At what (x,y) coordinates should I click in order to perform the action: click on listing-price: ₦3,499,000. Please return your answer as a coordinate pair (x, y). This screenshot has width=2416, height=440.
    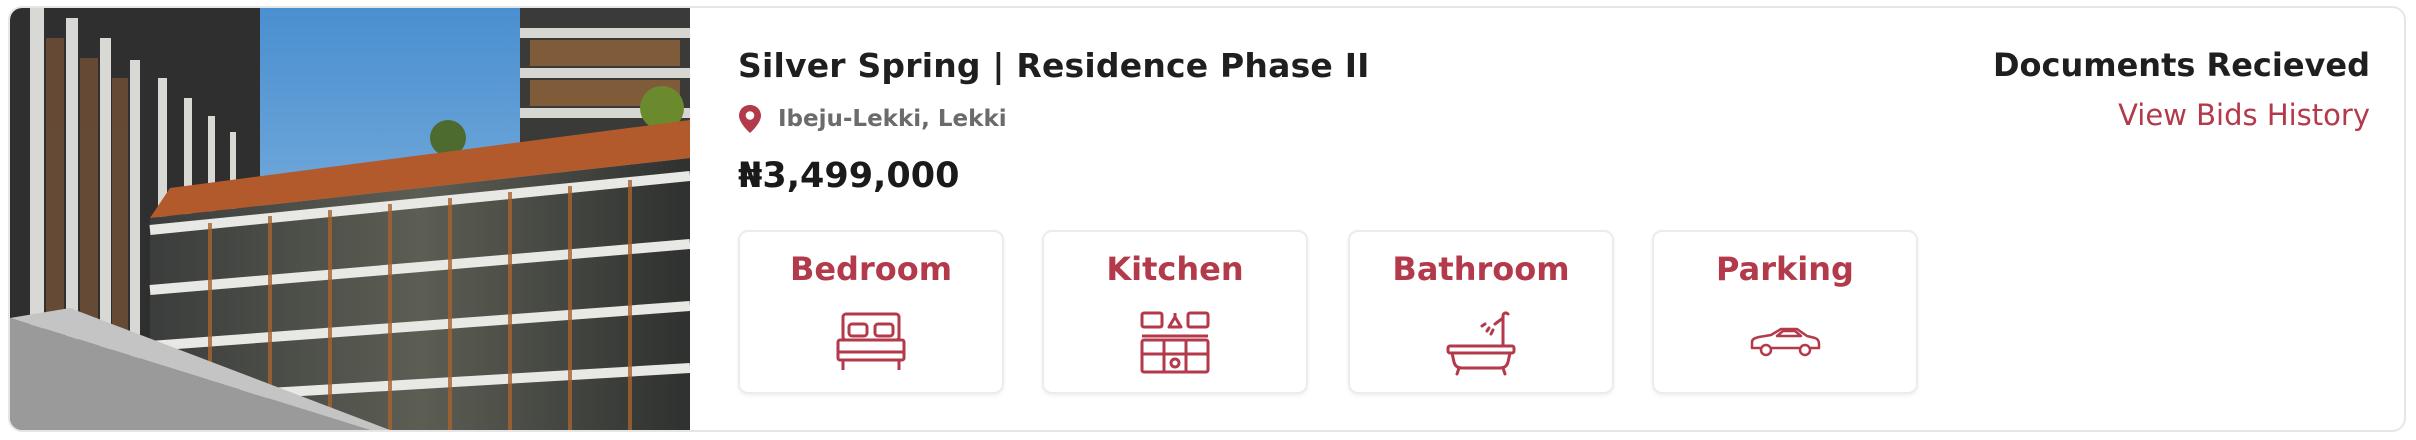
    Looking at the image, I should click on (849, 176).